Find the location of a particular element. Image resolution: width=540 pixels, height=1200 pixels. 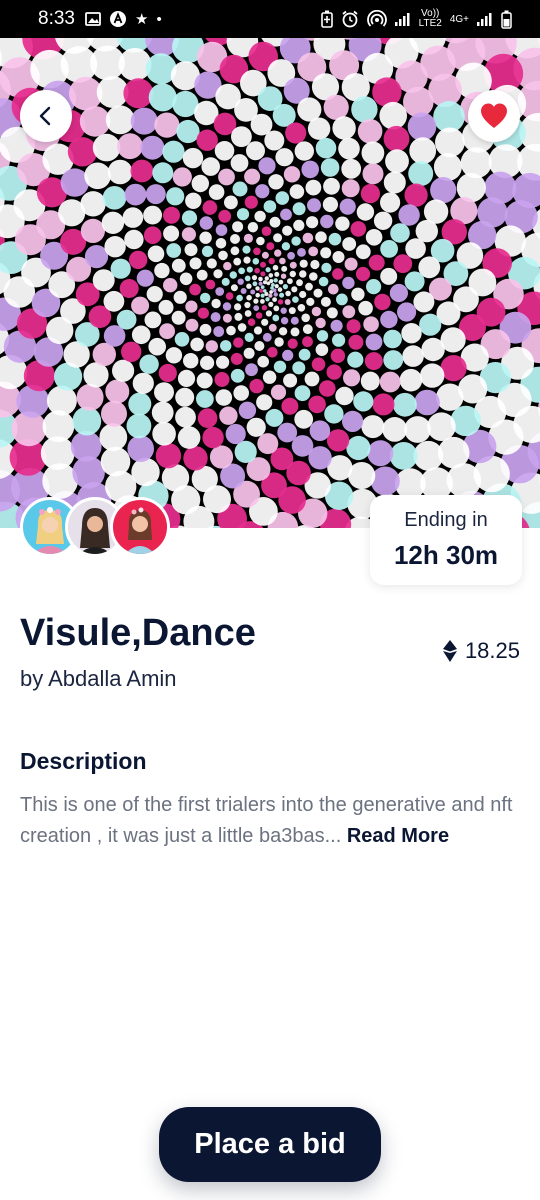

read-more-link: Read More is located at coordinates (398, 836).